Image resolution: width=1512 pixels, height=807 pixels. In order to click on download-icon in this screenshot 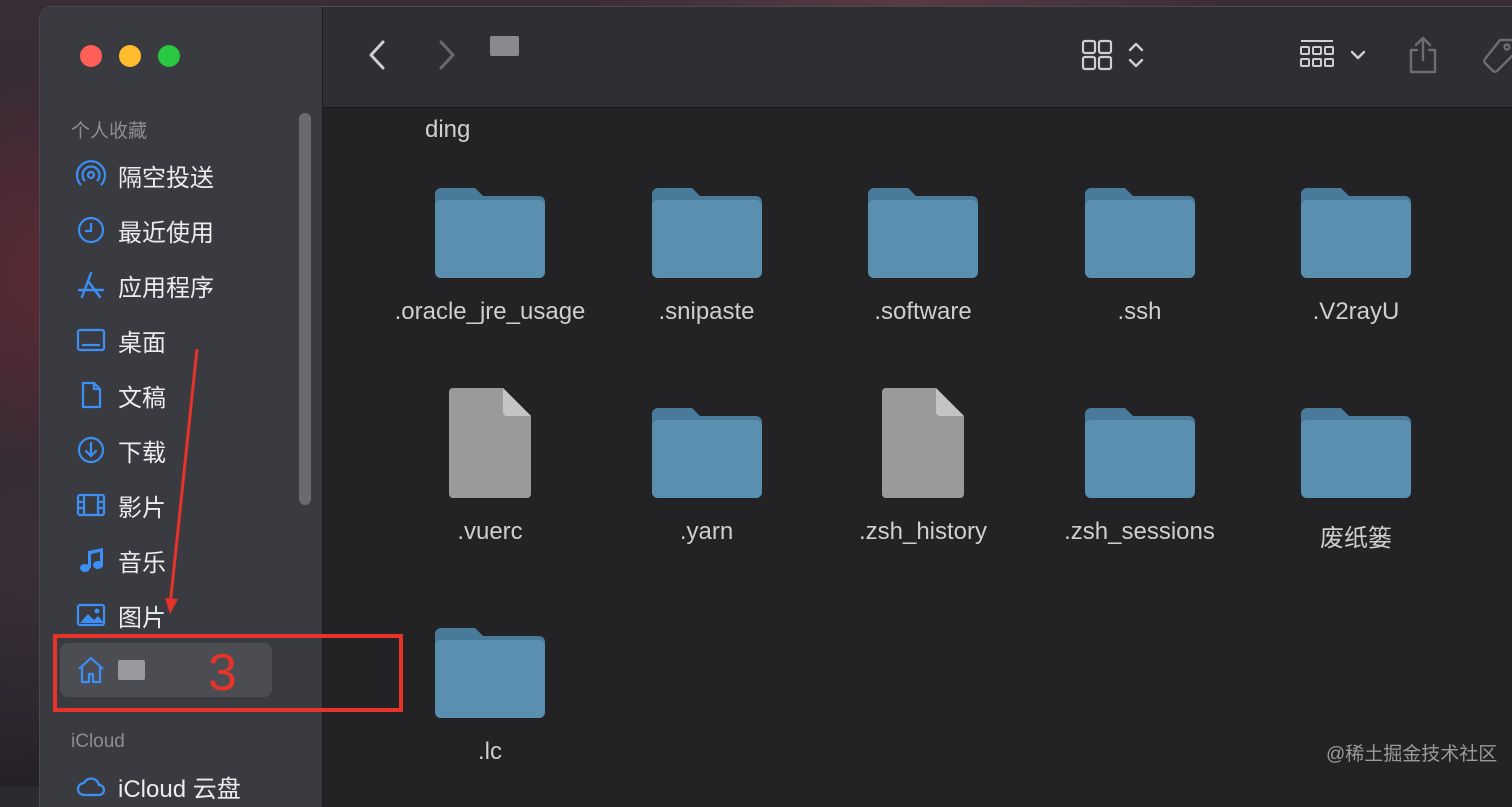, I will do `click(91, 450)`.